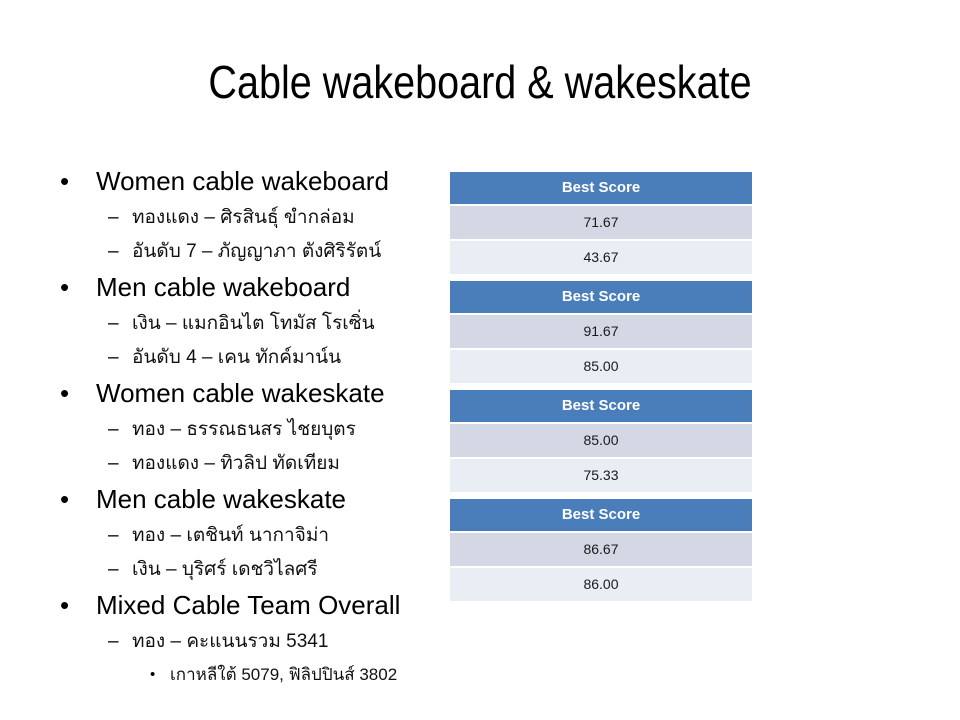 Image resolution: width=960 pixels, height=720 pixels. I want to click on score-table-row: 91.67, so click(601, 331).